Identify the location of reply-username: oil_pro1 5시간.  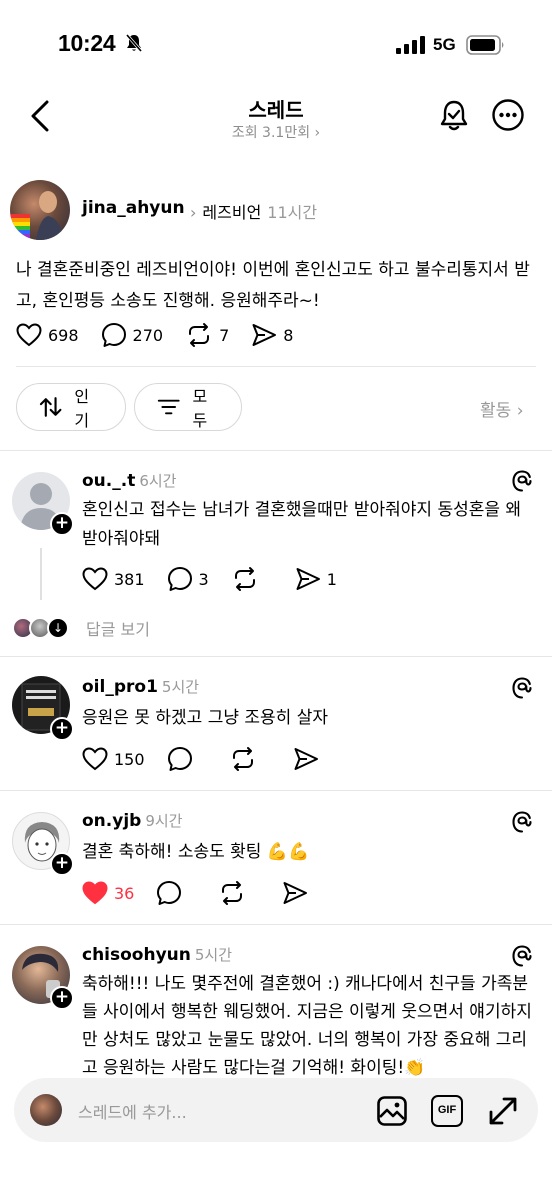
(140, 686).